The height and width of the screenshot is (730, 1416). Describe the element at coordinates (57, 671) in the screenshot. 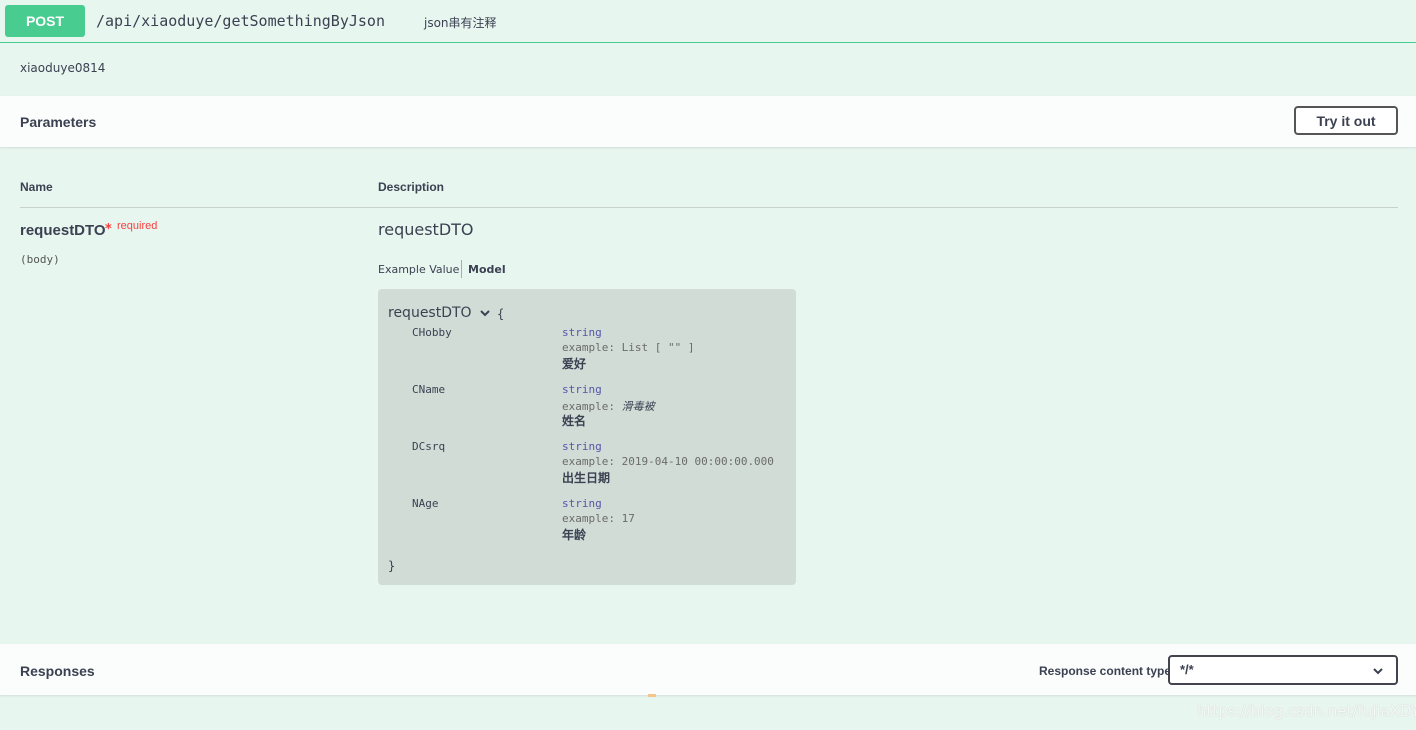

I see `responses-title: Responses` at that location.